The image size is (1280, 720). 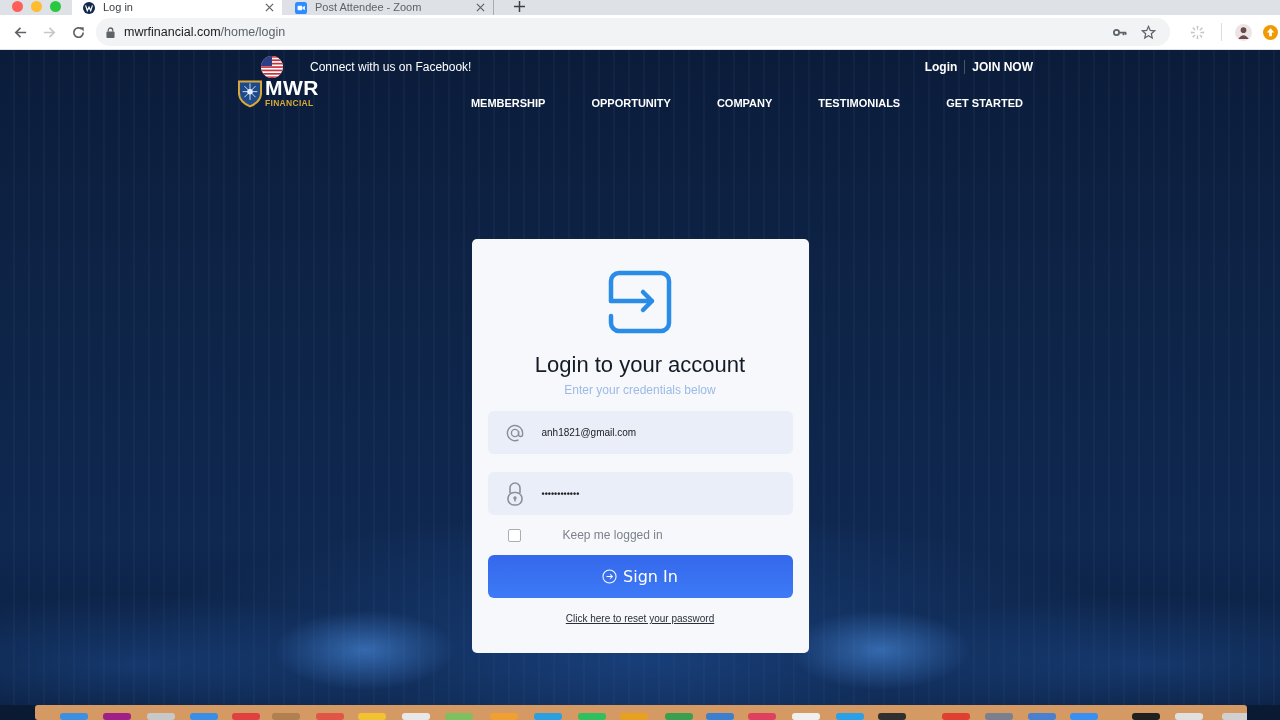 I want to click on facebook-link: Connect with us on Facebook!, so click(x=391, y=67).